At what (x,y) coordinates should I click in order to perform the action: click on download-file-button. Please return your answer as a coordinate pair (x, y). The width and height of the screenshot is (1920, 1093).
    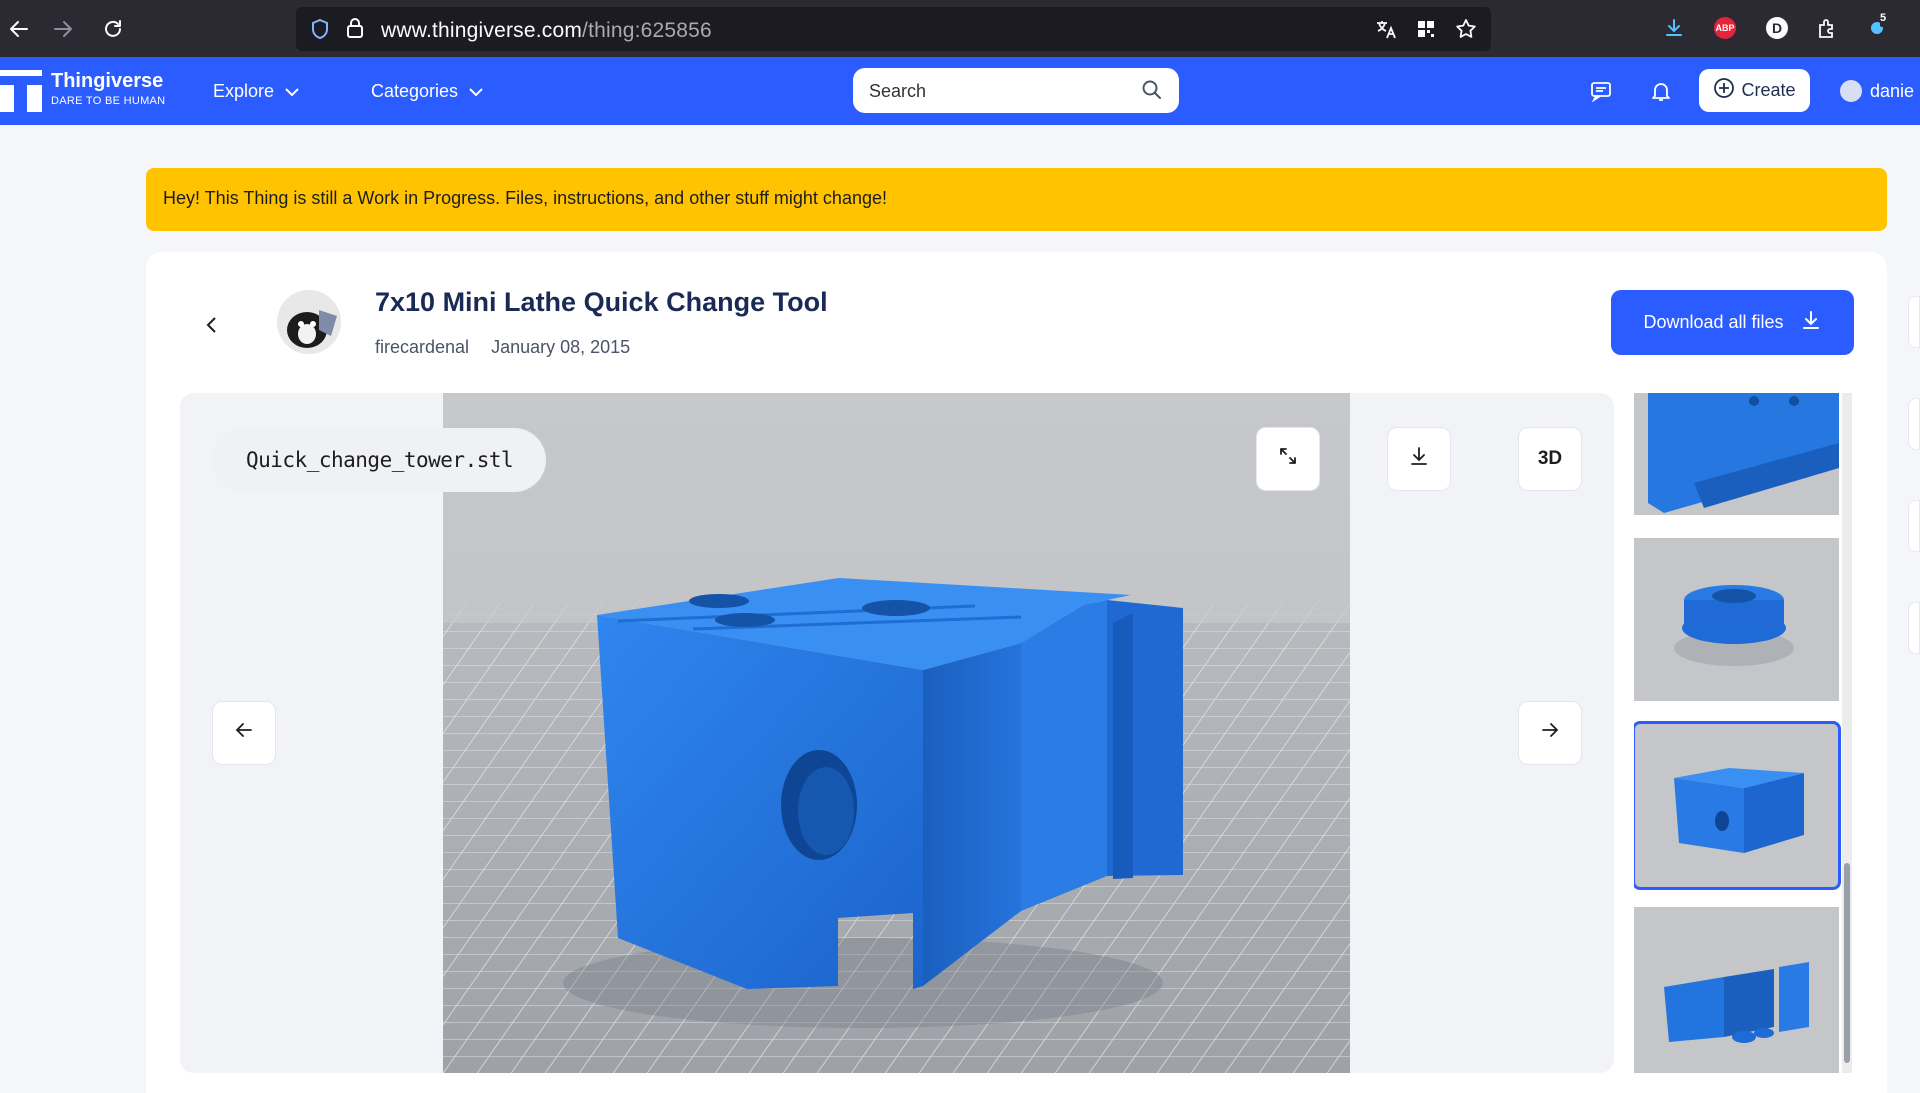
    Looking at the image, I should click on (1419, 459).